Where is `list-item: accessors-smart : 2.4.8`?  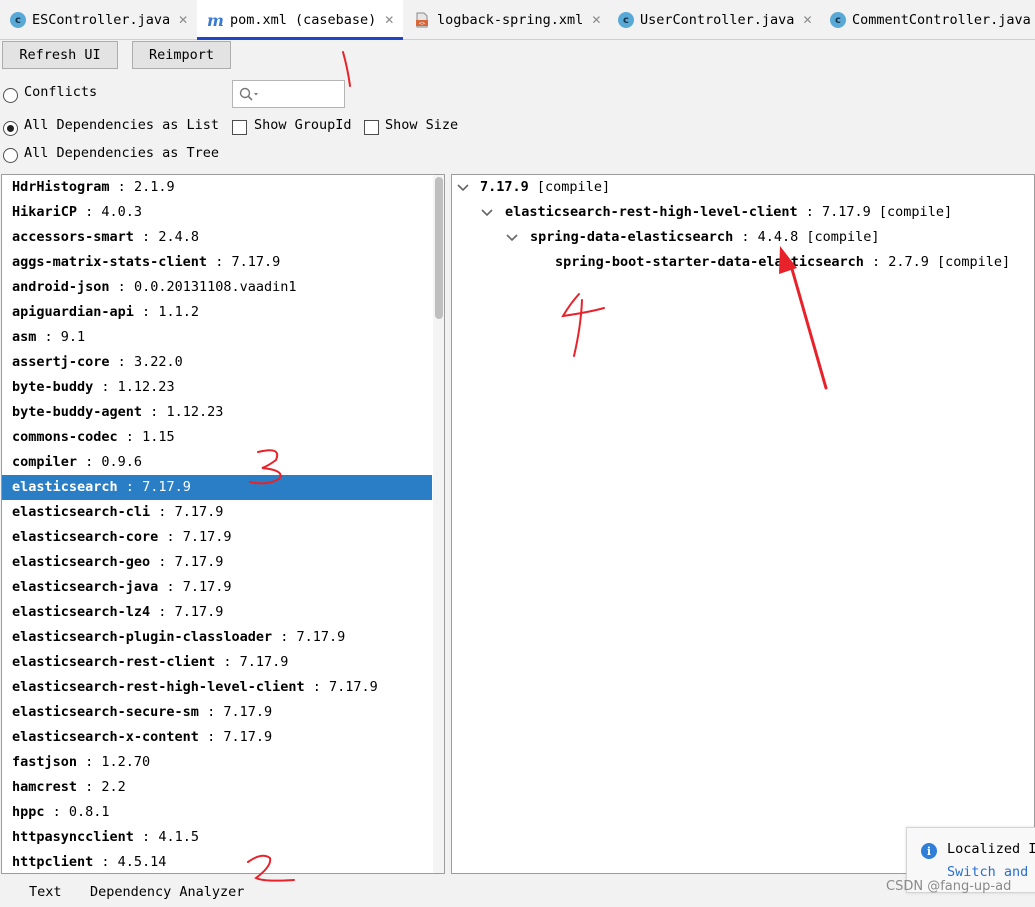 list-item: accessors-smart : 2.4.8 is located at coordinates (217, 237).